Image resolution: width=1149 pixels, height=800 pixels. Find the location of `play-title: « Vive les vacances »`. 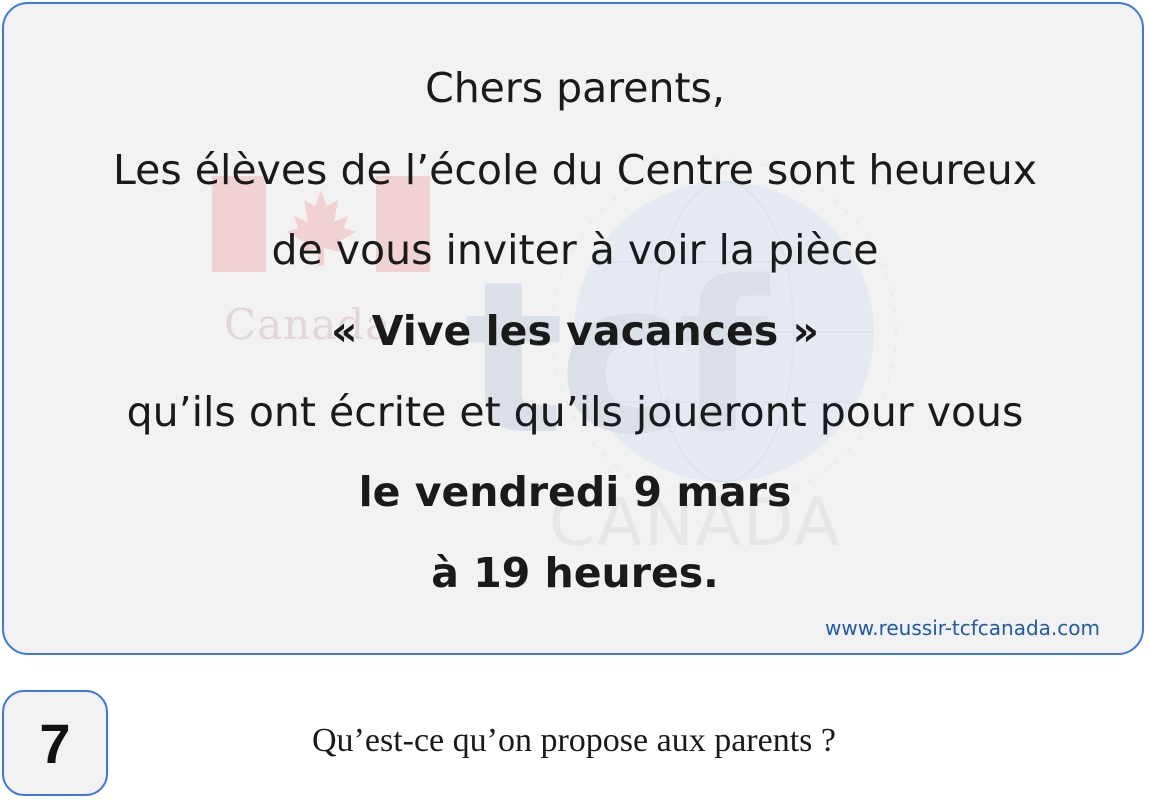

play-title: « Vive les vacances » is located at coordinates (575, 331).